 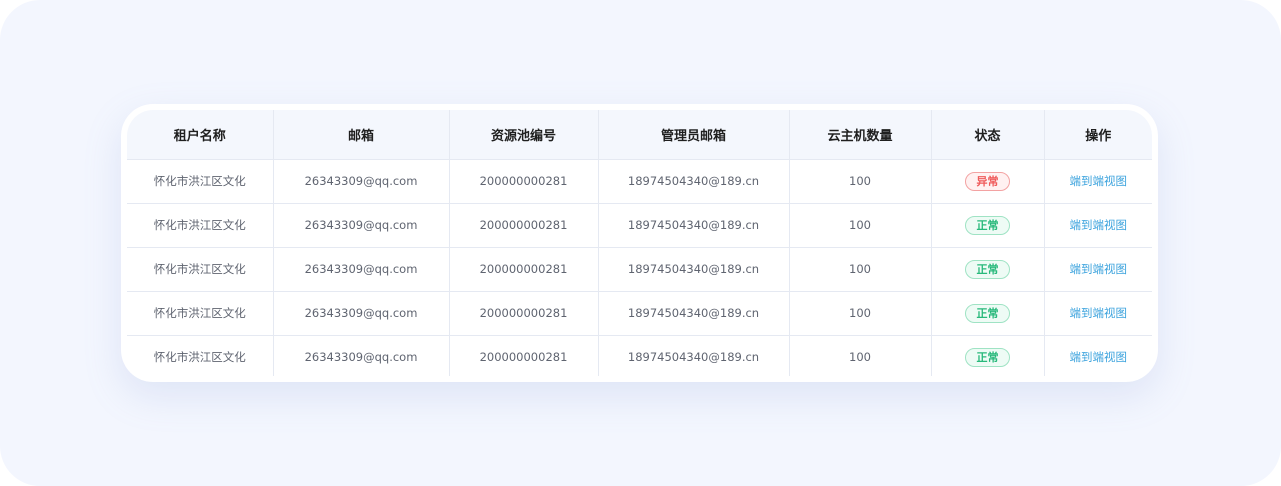 What do you see at coordinates (694, 135) in the screenshot?
I see `column-header-admin-email: 管理员邮箱` at bounding box center [694, 135].